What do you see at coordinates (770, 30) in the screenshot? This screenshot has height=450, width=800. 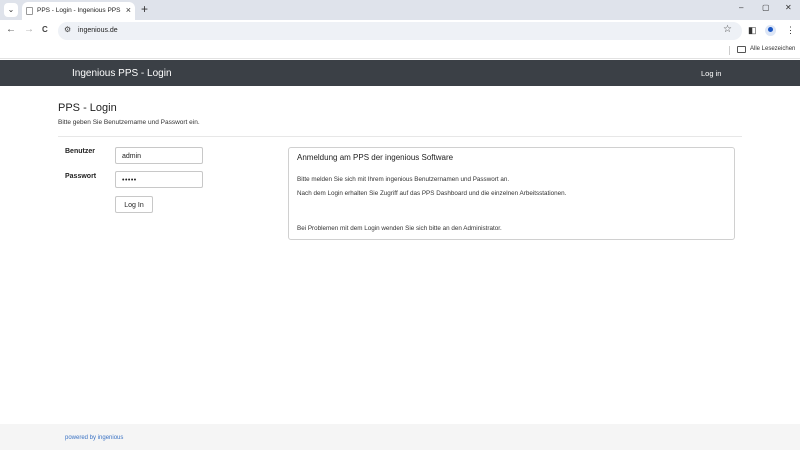 I see `profile-avatar-icon` at bounding box center [770, 30].